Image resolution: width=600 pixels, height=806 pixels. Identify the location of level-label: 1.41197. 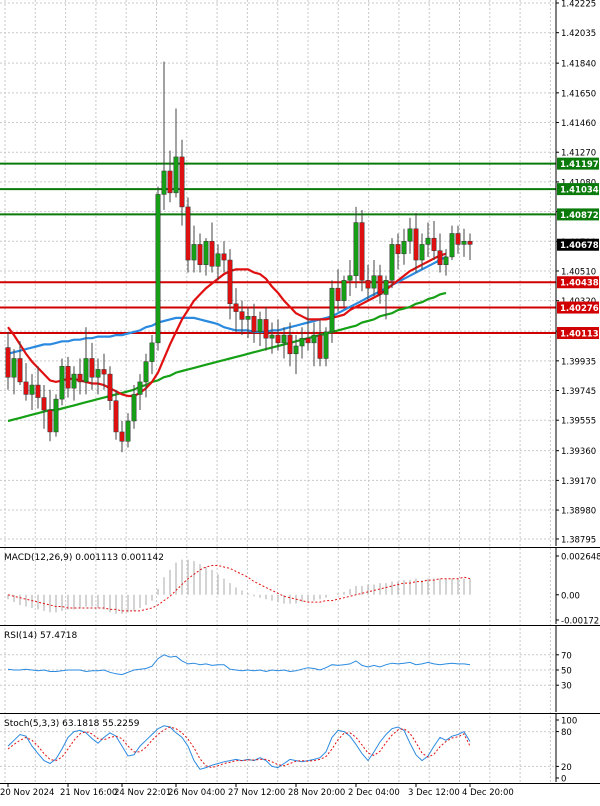
(579, 165).